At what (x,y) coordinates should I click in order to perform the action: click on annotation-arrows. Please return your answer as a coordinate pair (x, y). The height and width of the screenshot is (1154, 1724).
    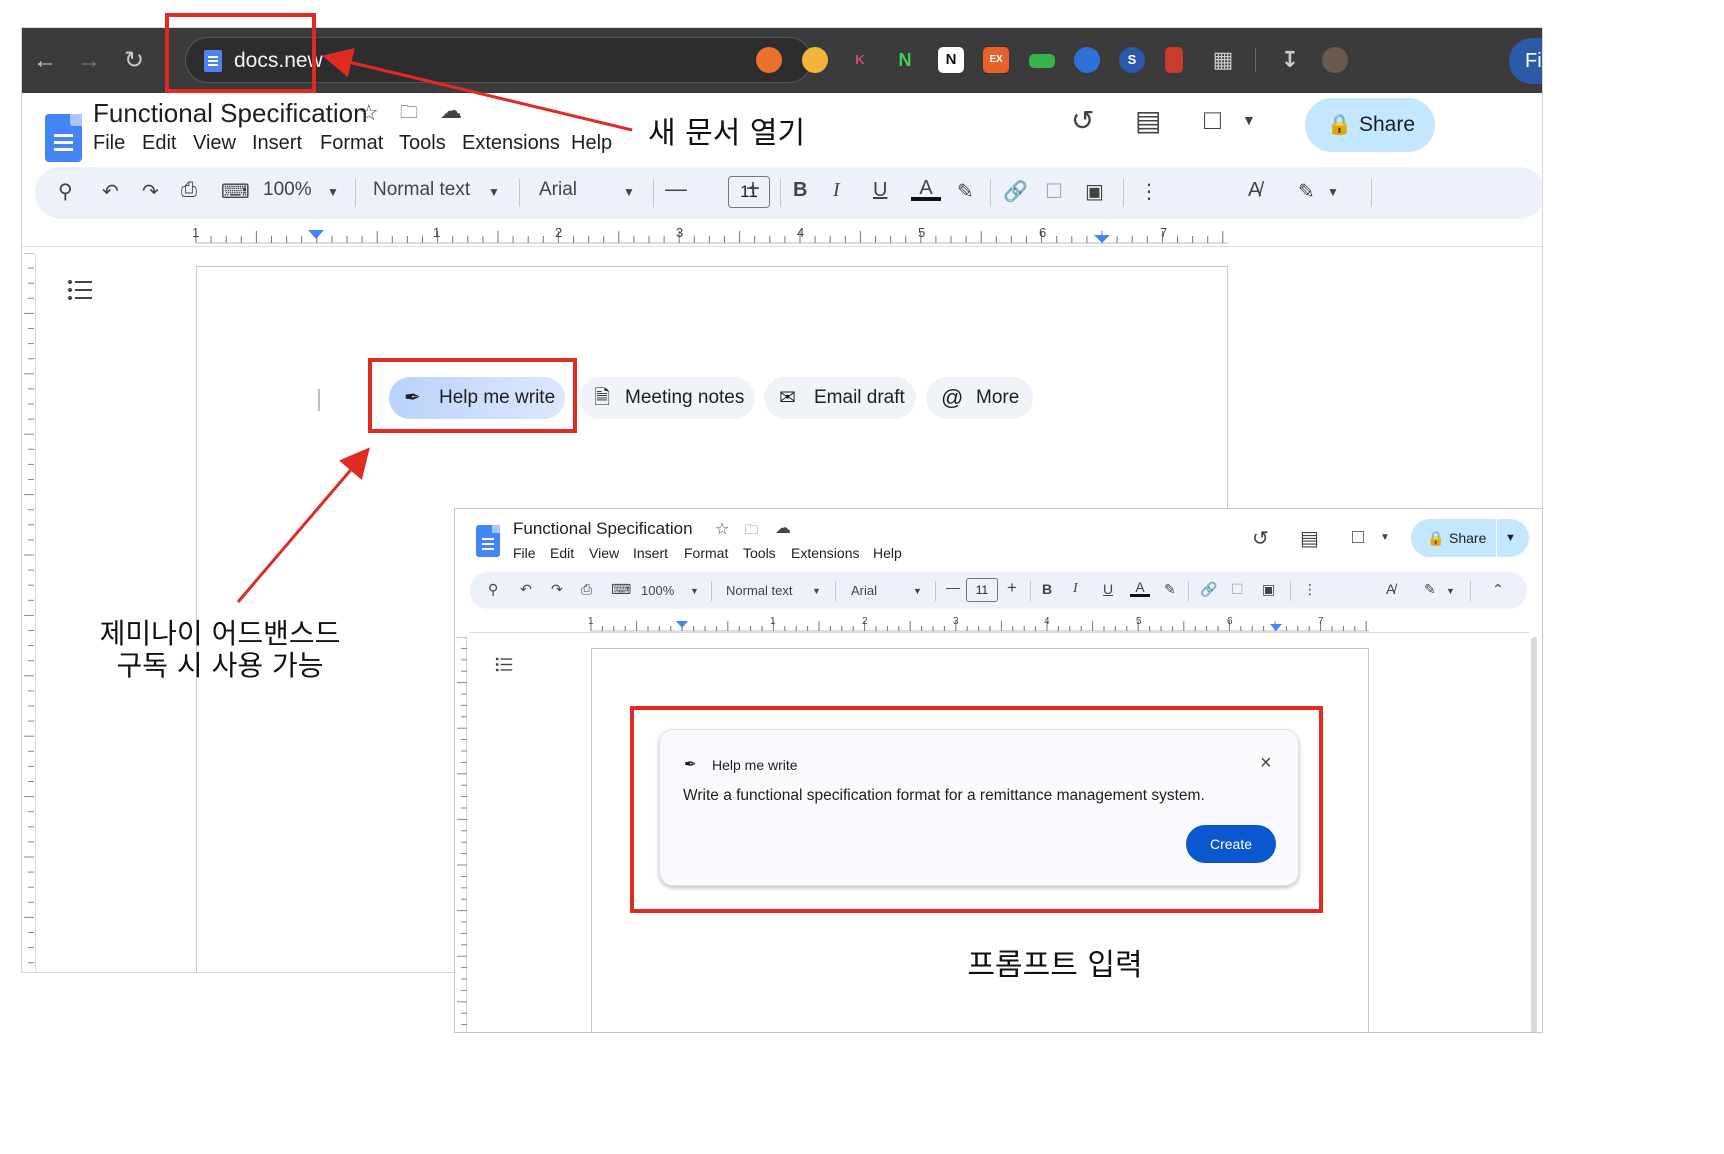
    Looking at the image, I should click on (434, 325).